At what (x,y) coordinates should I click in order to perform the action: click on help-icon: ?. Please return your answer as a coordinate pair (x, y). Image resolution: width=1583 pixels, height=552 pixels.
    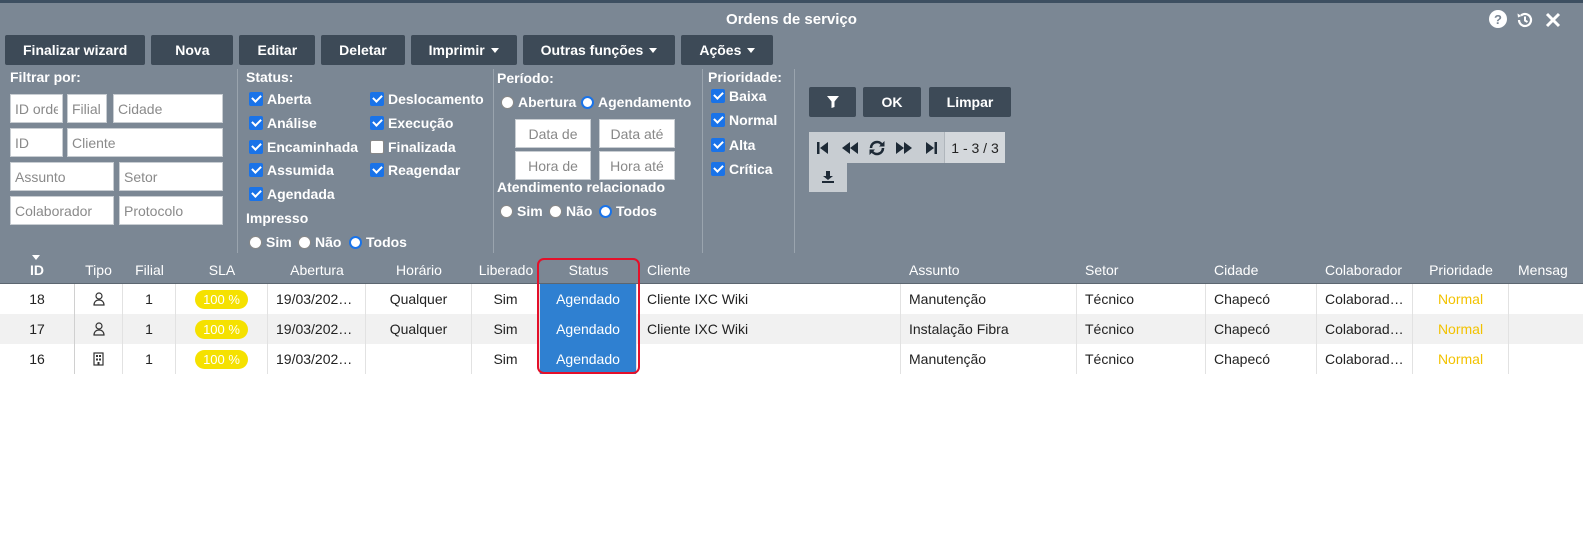
    Looking at the image, I should click on (1498, 19).